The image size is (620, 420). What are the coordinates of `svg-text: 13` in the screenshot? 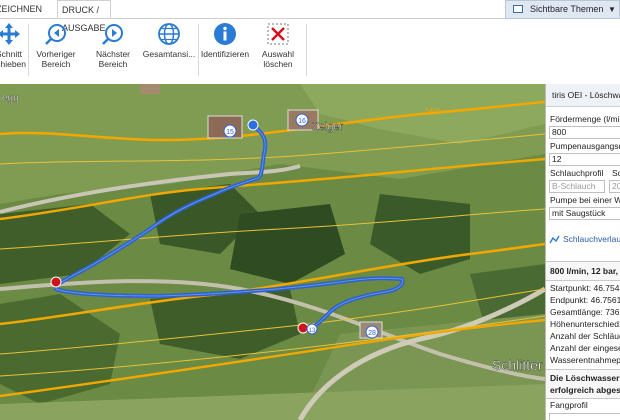 It's located at (312, 331).